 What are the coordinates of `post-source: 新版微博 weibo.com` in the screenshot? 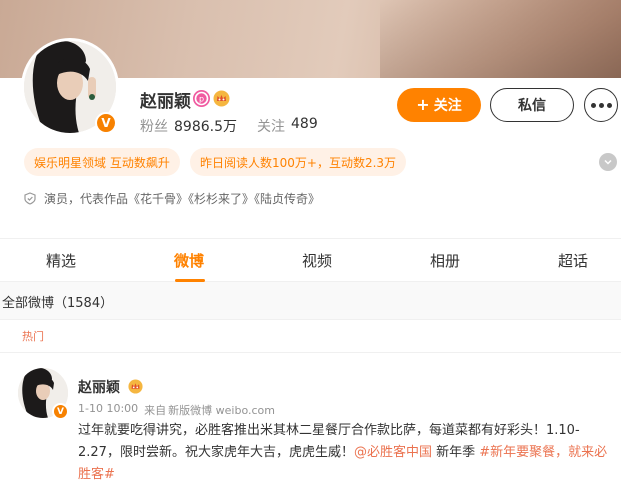 It's located at (221, 410).